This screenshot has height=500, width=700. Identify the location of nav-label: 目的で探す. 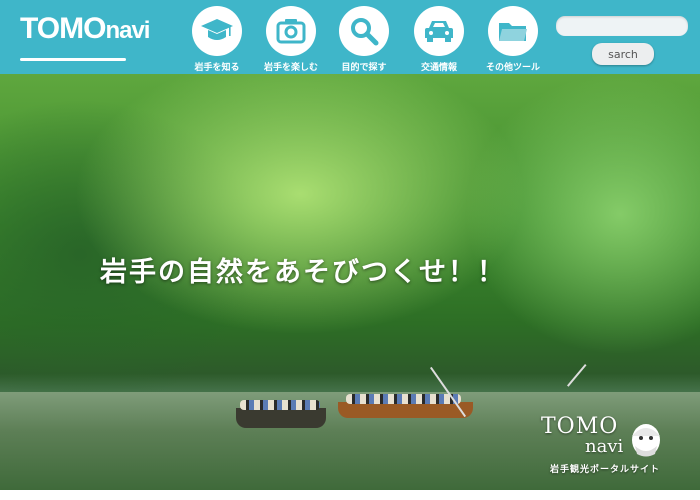
(364, 68).